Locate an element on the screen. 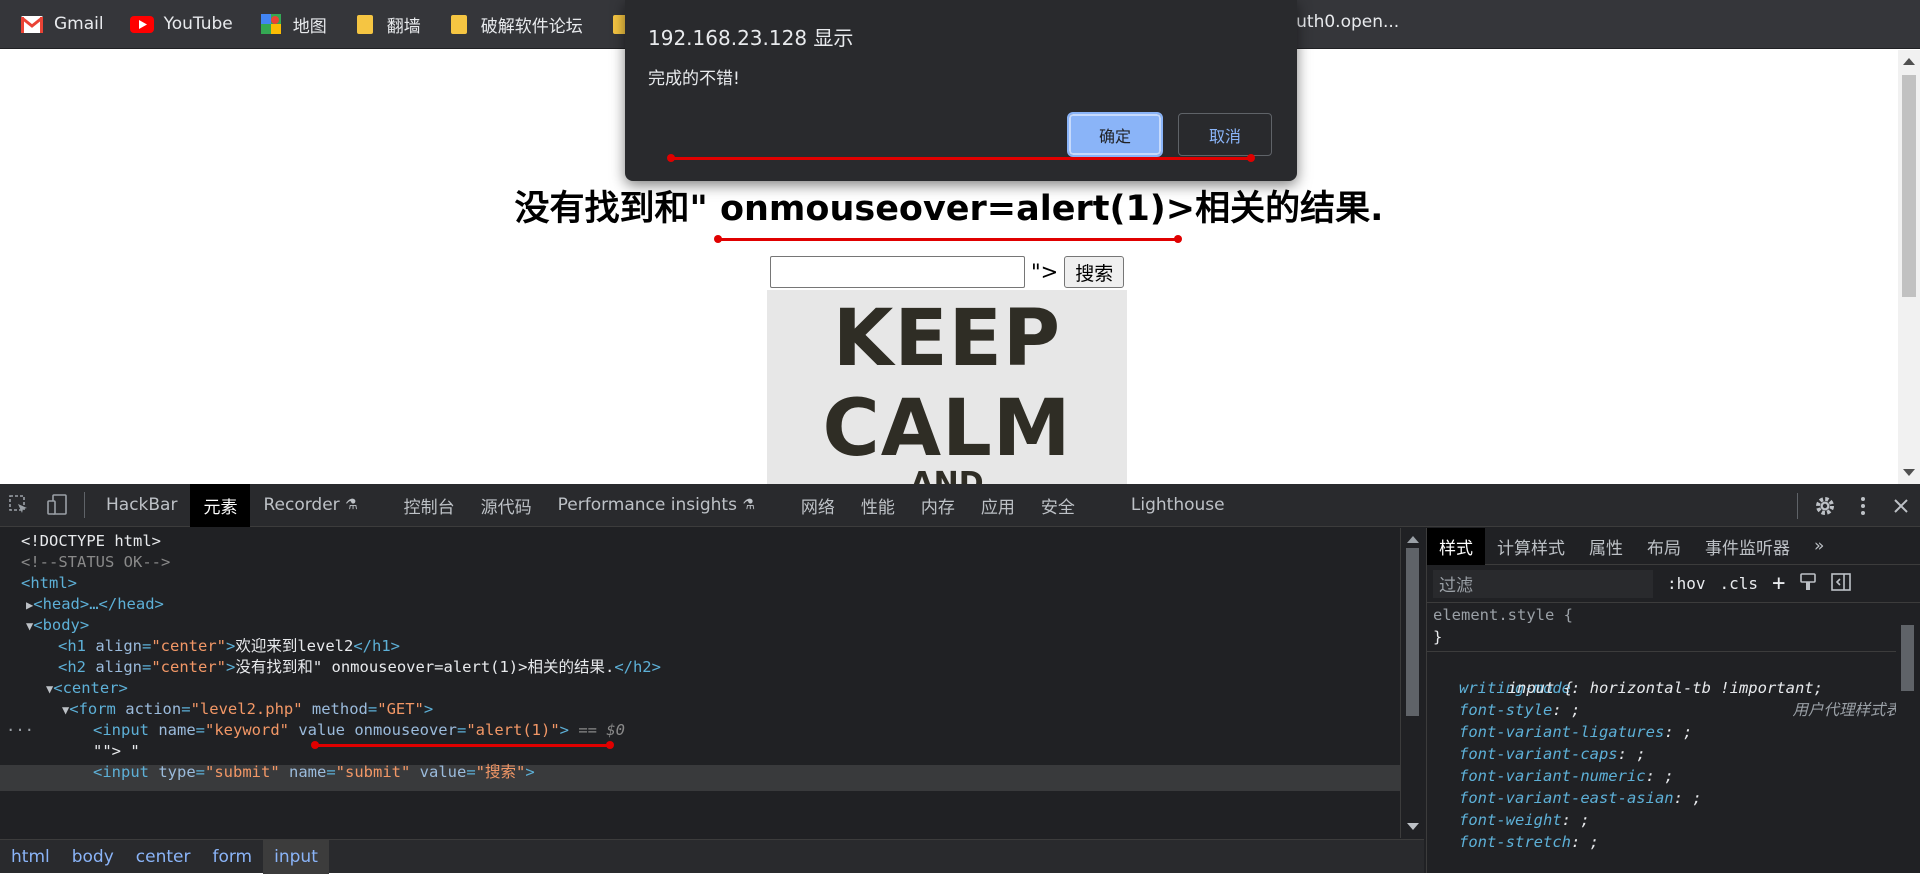 Image resolution: width=1920 pixels, height=874 pixels. search-button: 搜索 is located at coordinates (1094, 272).